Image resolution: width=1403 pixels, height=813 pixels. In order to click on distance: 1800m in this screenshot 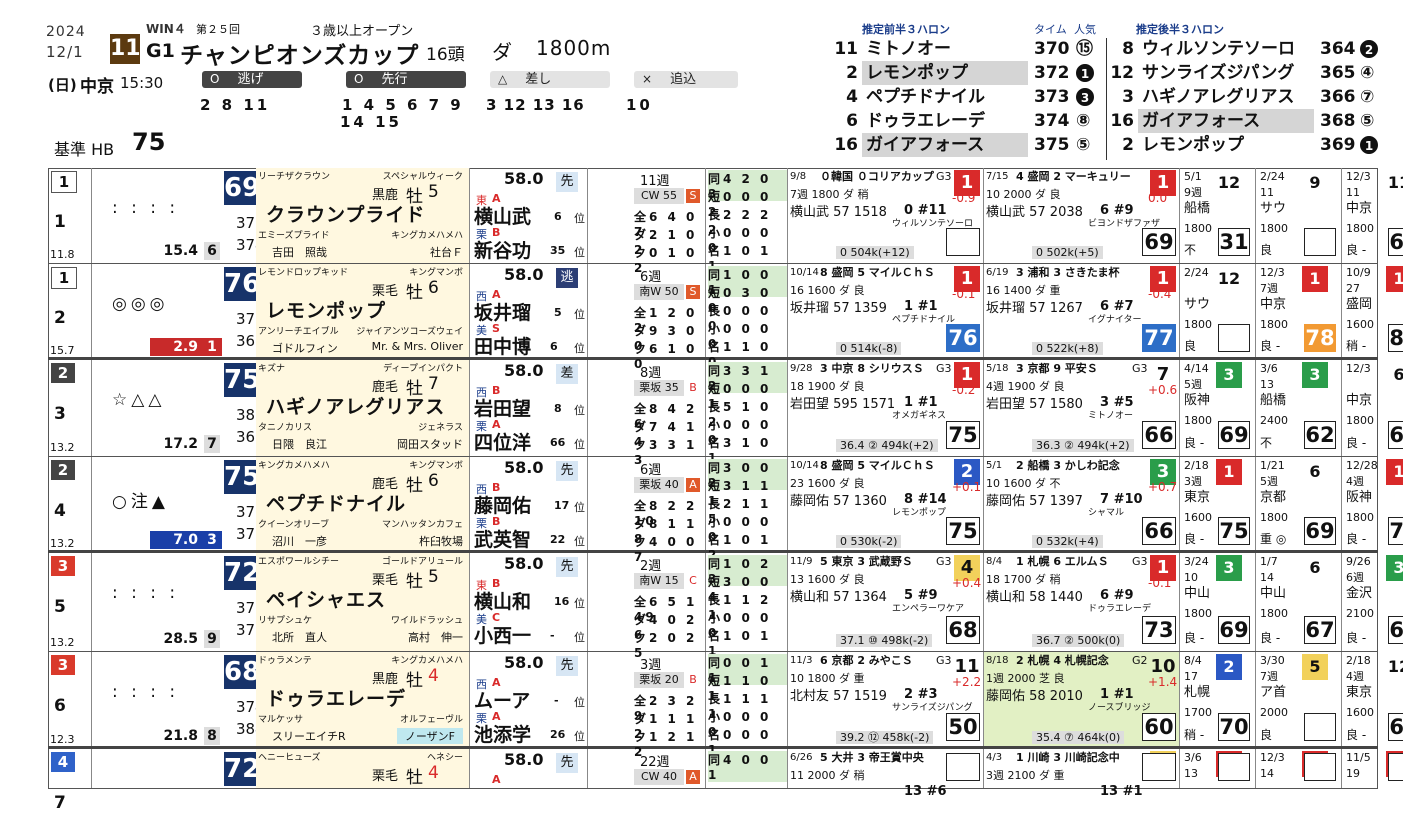, I will do `click(574, 48)`.